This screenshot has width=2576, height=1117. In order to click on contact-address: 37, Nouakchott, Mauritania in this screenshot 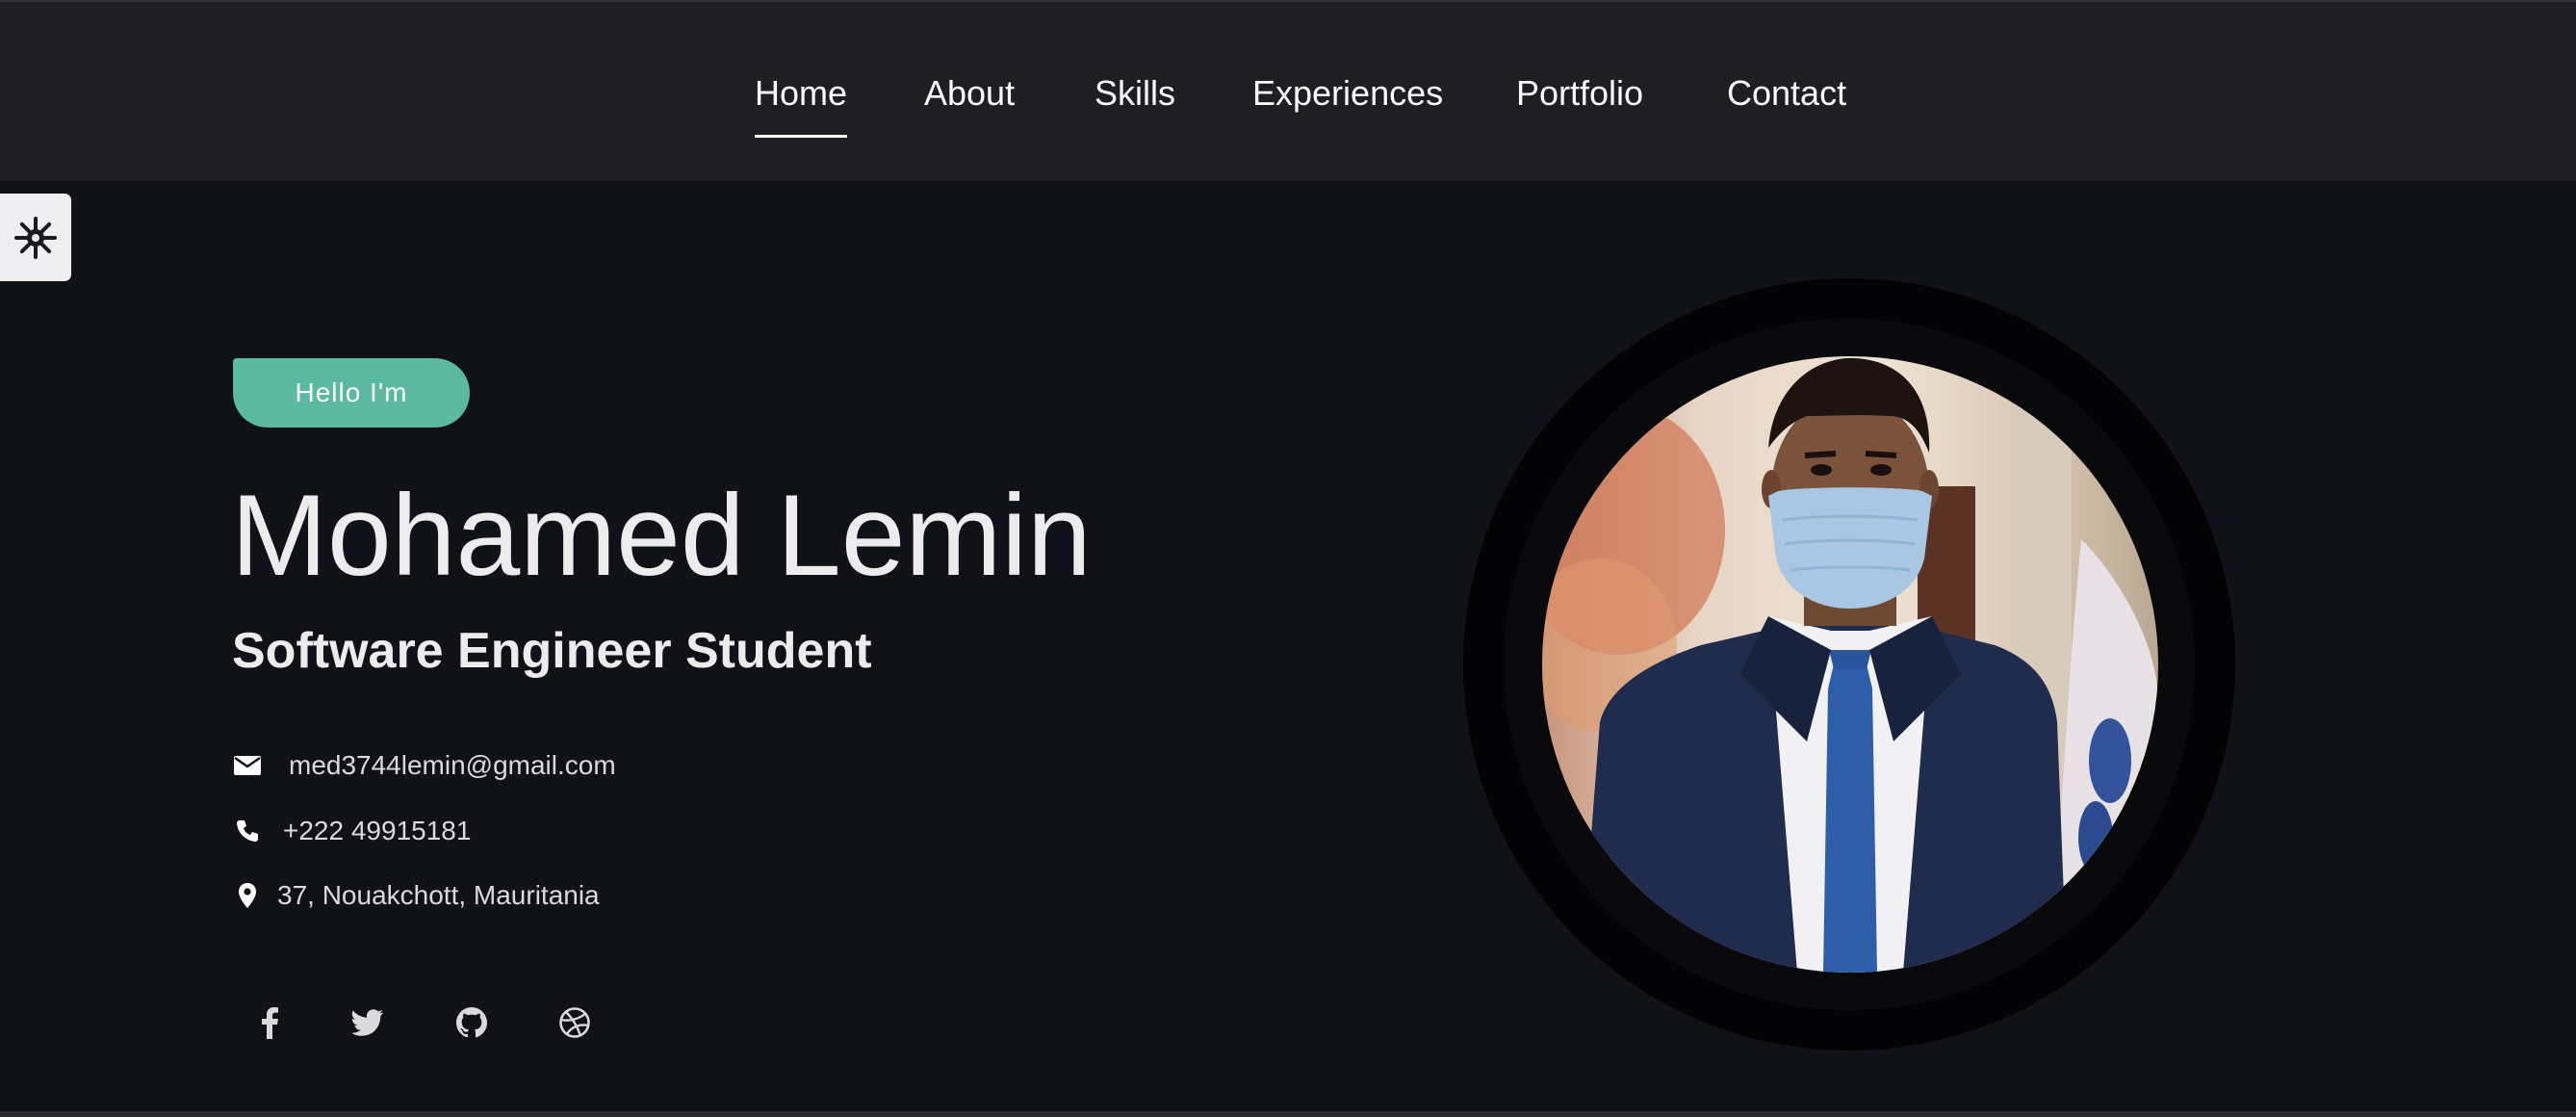, I will do `click(416, 896)`.